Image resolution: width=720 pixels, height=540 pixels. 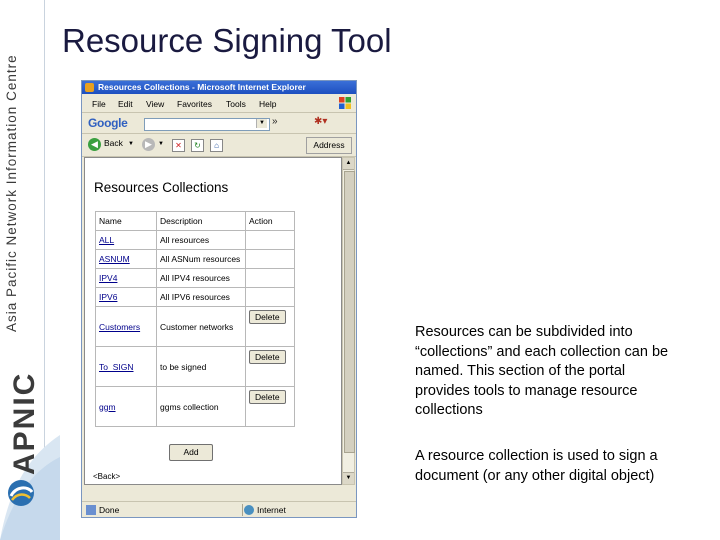 What do you see at coordinates (227, 40) in the screenshot?
I see `slide-title: Resource Signing Tool` at bounding box center [227, 40].